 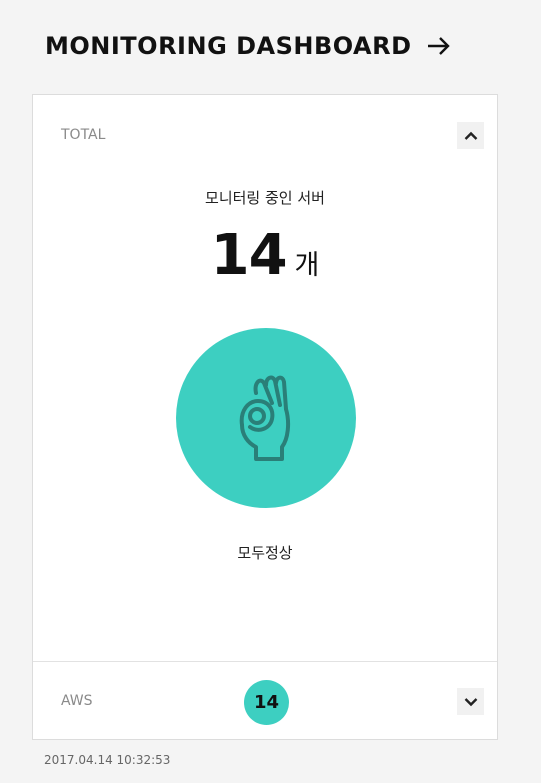 I want to click on chevron-down-icon, so click(x=470, y=701).